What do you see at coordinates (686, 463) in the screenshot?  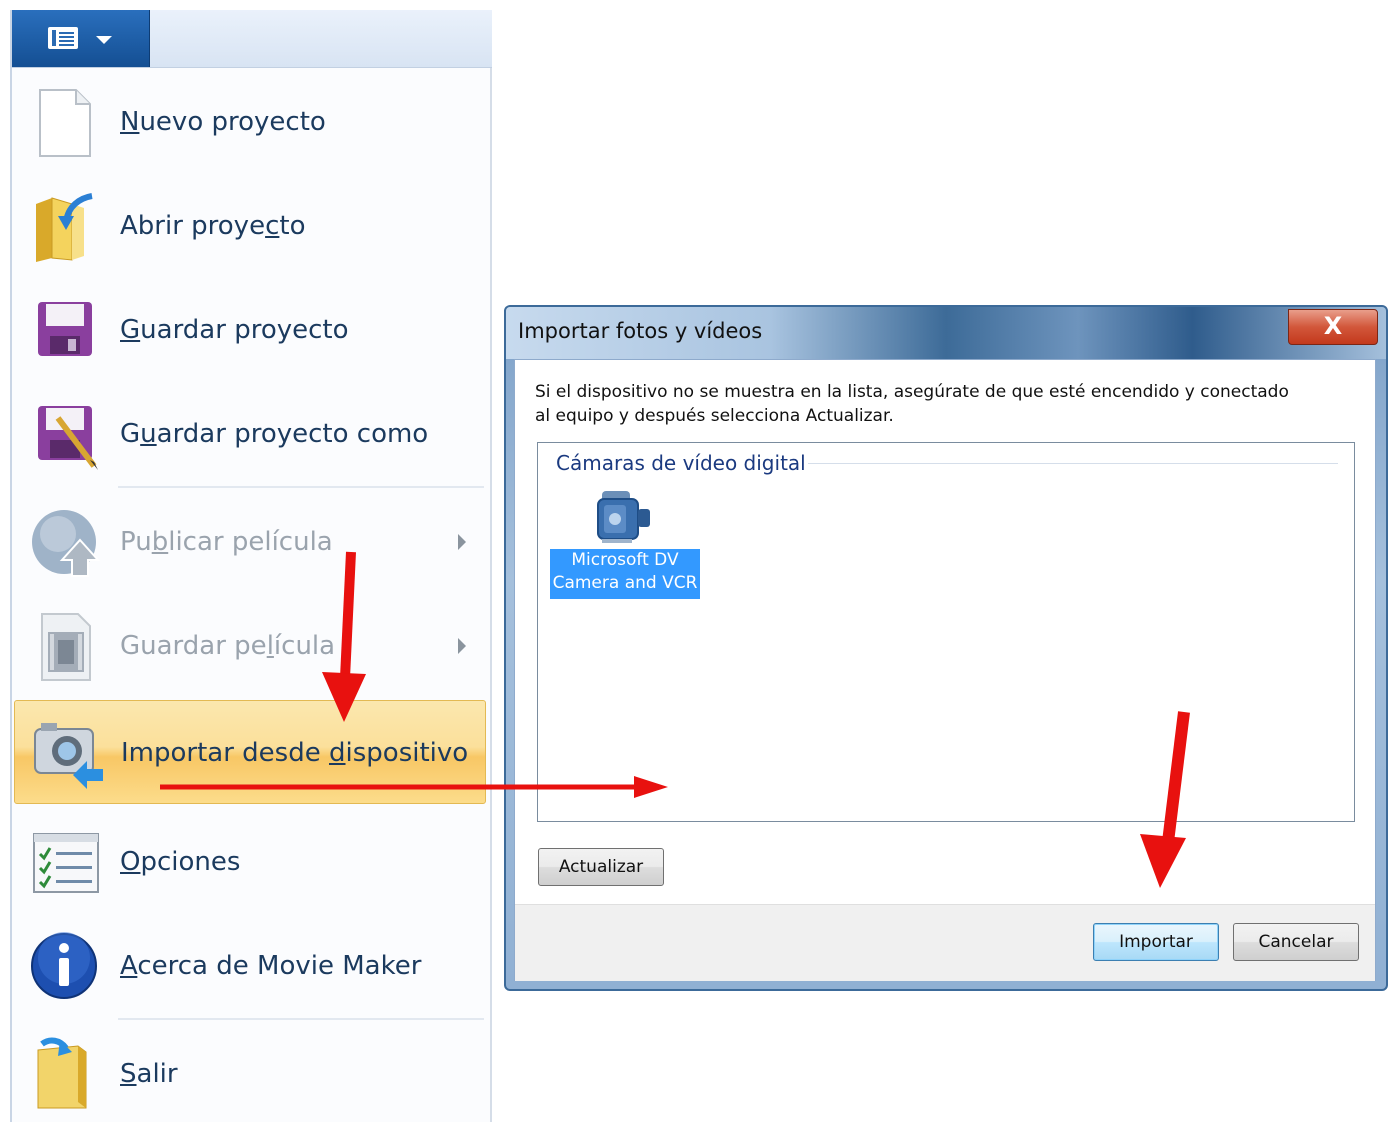 I see `group-header: Cámaras de vídeo digital` at bounding box center [686, 463].